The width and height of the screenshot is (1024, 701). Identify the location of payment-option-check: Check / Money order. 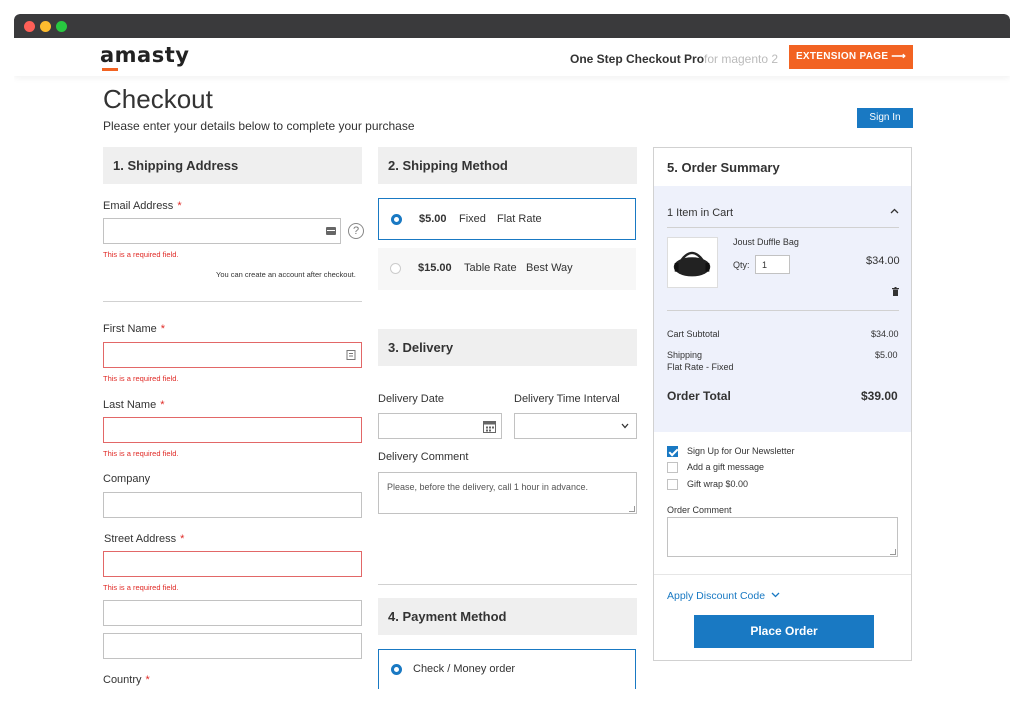
(507, 669).